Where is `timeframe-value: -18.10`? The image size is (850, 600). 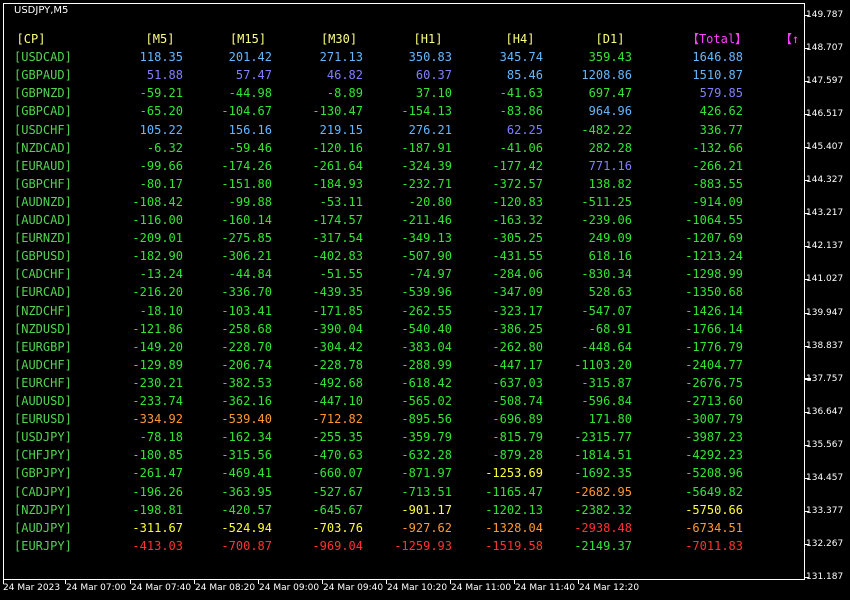 timeframe-value: -18.10 is located at coordinates (161, 310).